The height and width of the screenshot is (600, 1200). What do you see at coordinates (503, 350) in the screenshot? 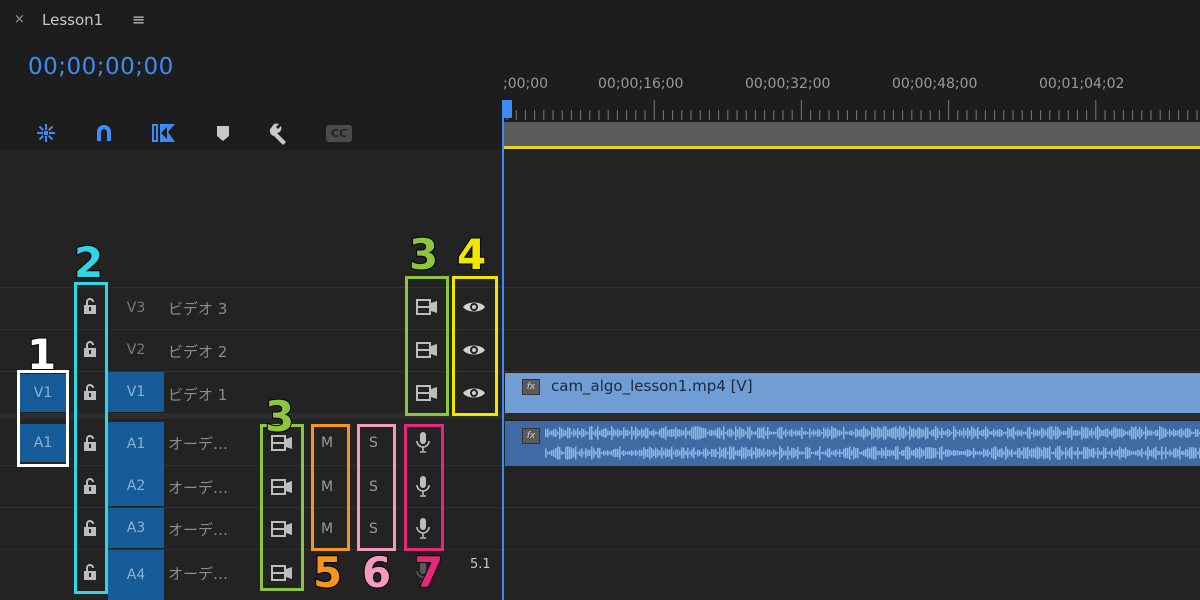
I see `playhead-line` at bounding box center [503, 350].